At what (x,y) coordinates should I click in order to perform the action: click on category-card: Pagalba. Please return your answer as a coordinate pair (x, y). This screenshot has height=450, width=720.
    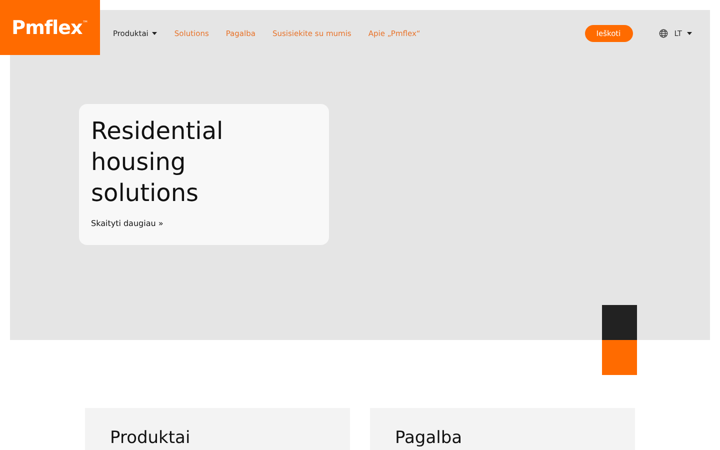
    Looking at the image, I should click on (502, 429).